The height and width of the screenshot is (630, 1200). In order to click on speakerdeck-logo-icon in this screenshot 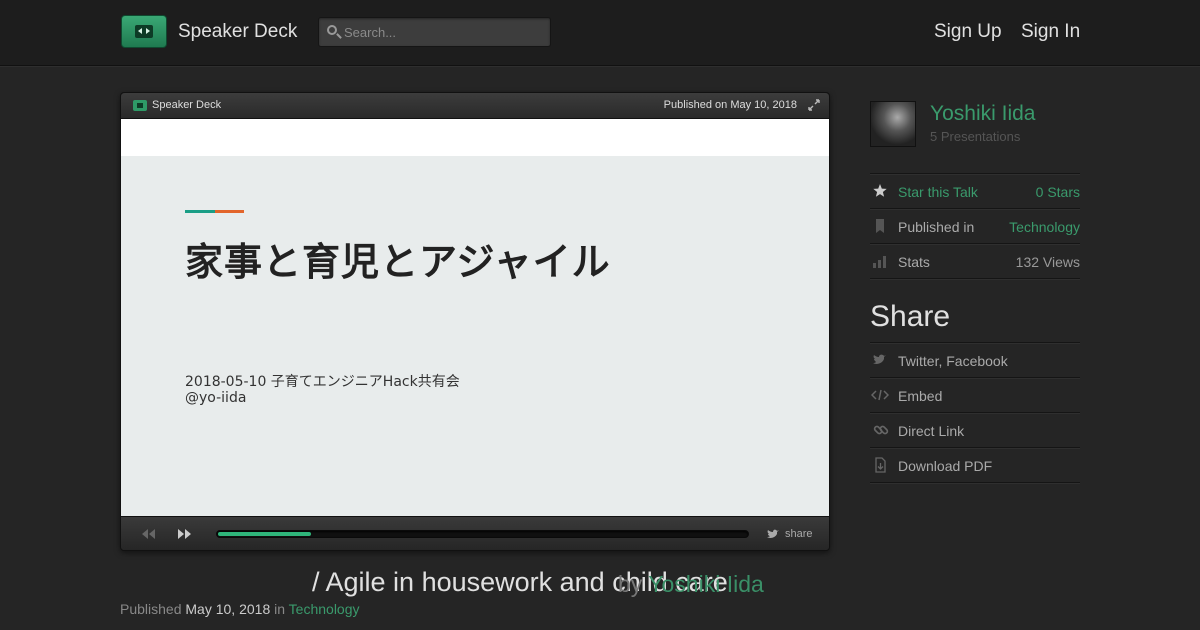, I will do `click(144, 31)`.